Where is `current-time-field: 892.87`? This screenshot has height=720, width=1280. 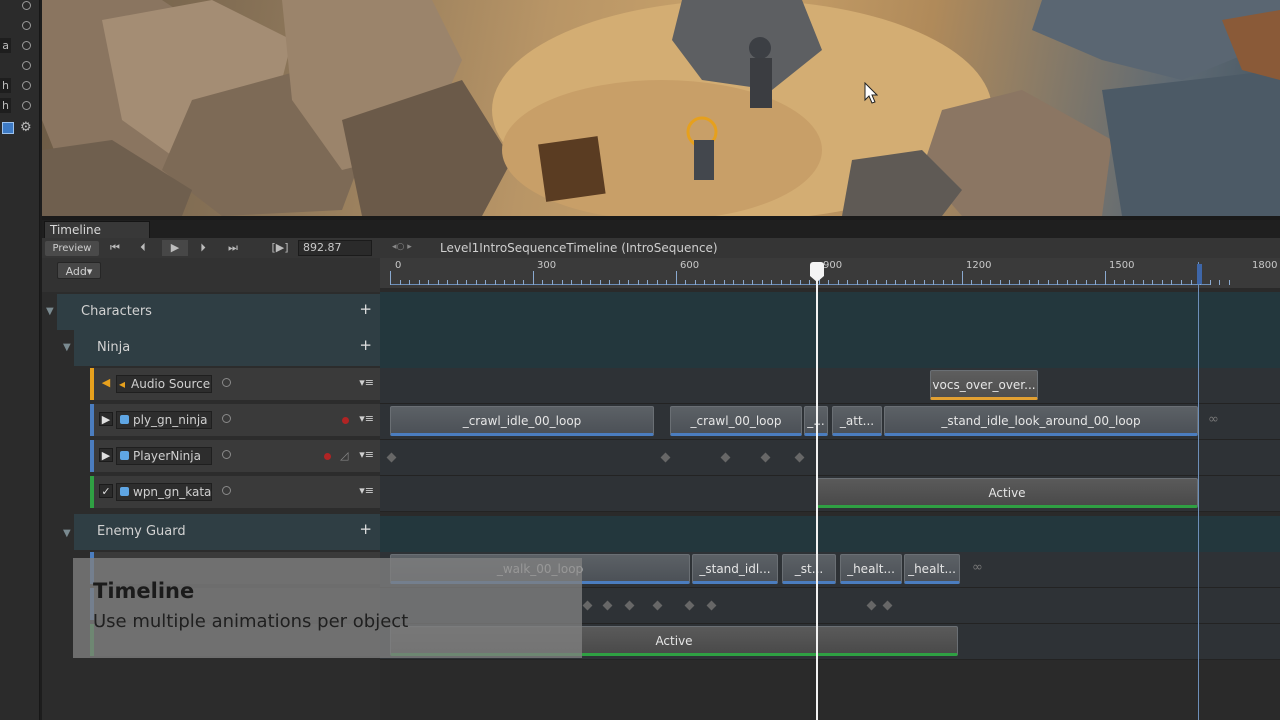
current-time-field: 892.87 is located at coordinates (335, 248).